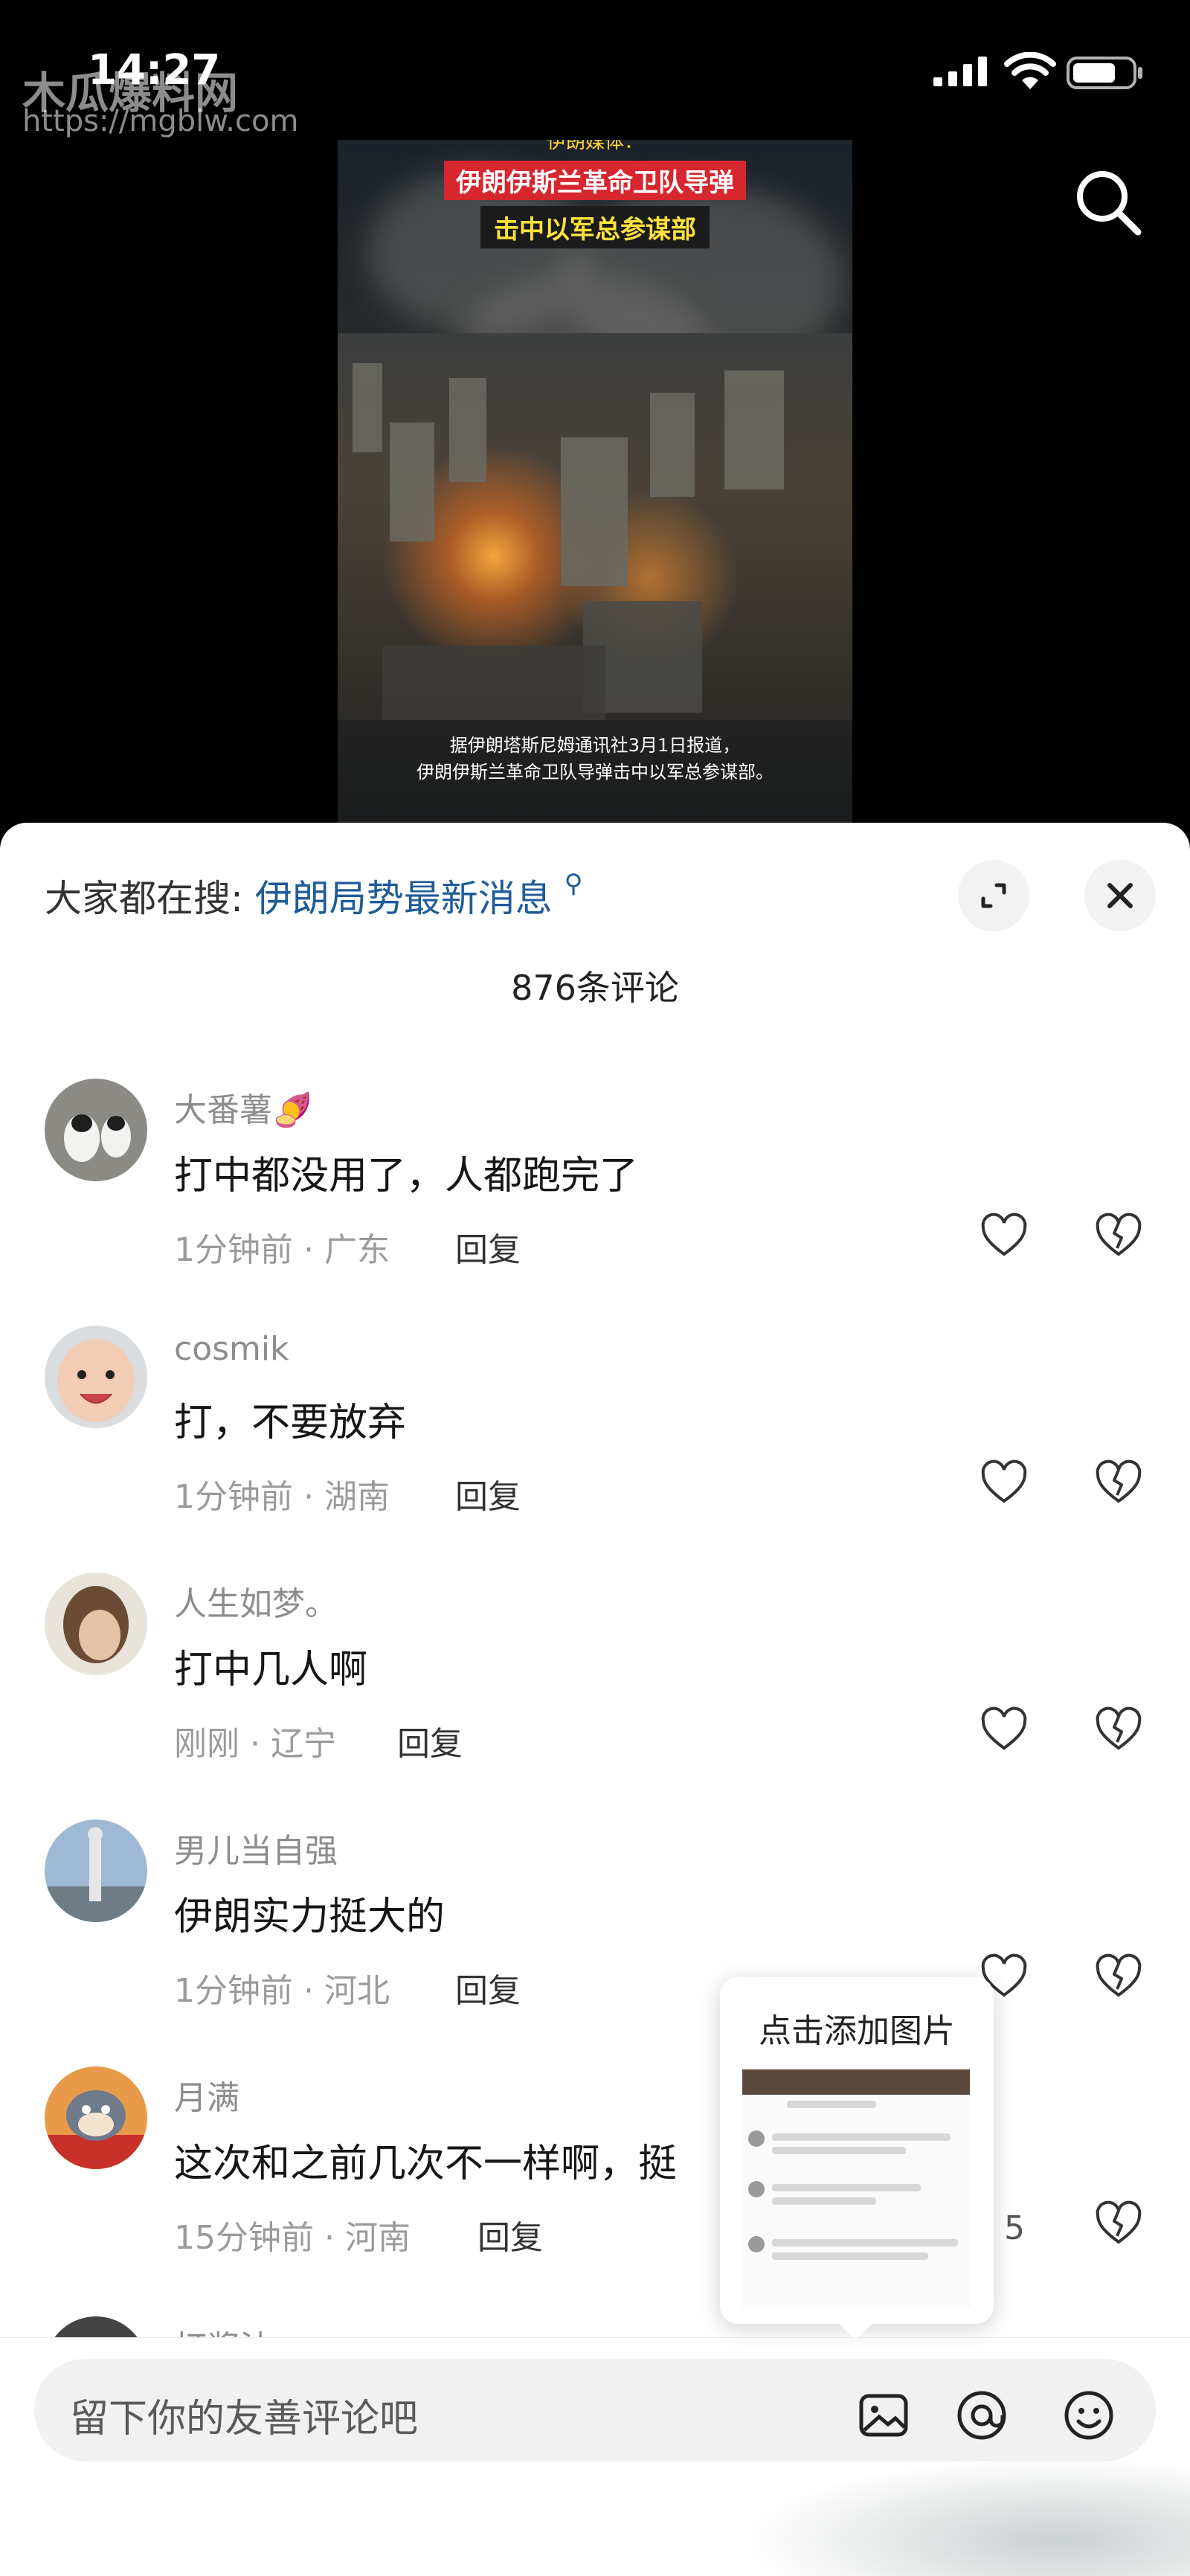 The height and width of the screenshot is (2576, 1190). Describe the element at coordinates (1105, 73) in the screenshot. I see `battery-icon` at that location.